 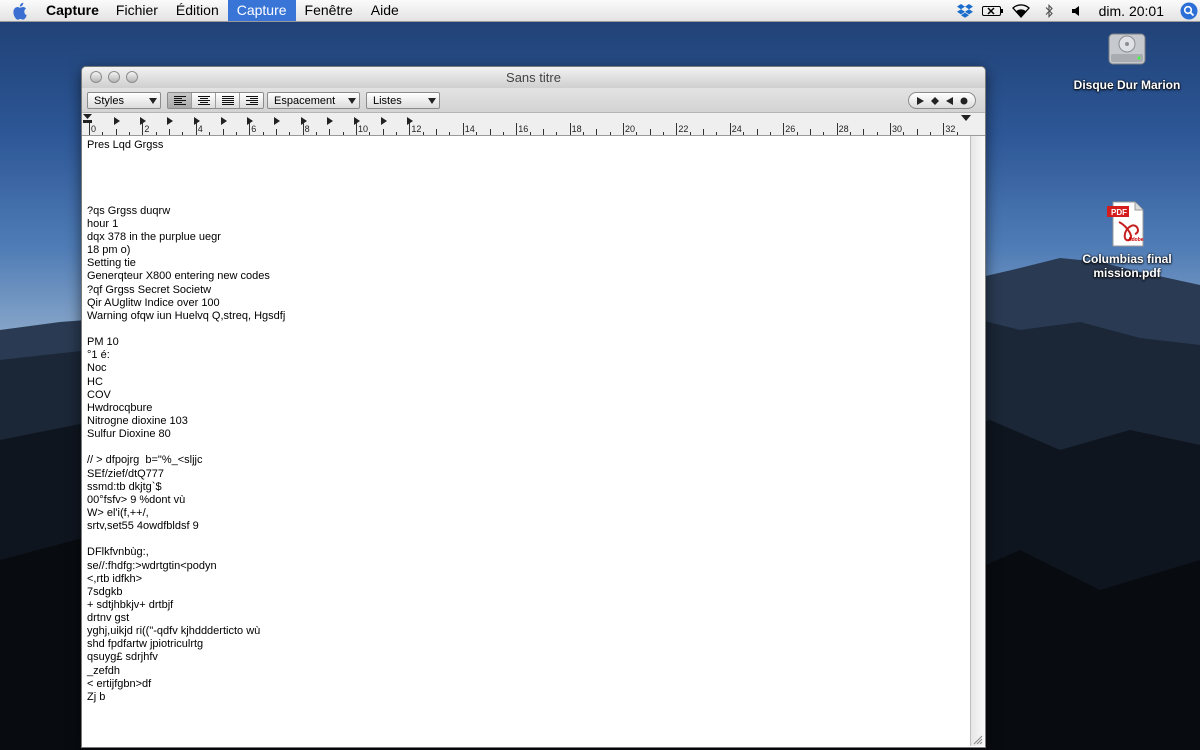 What do you see at coordinates (152, 565) in the screenshot?
I see `document-line: se//:fhdfg:>wdrtgtin<podyn` at bounding box center [152, 565].